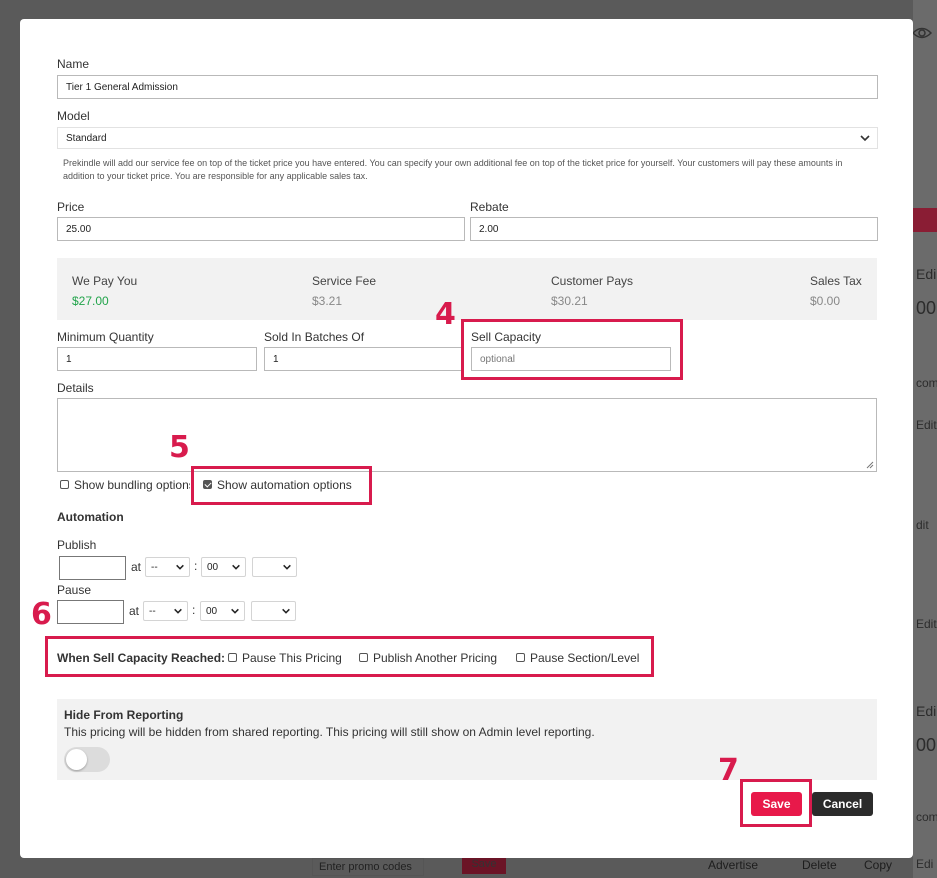 The height and width of the screenshot is (878, 937). What do you see at coordinates (284, 485) in the screenshot?
I see `show-automation-label: Show automation options` at bounding box center [284, 485].